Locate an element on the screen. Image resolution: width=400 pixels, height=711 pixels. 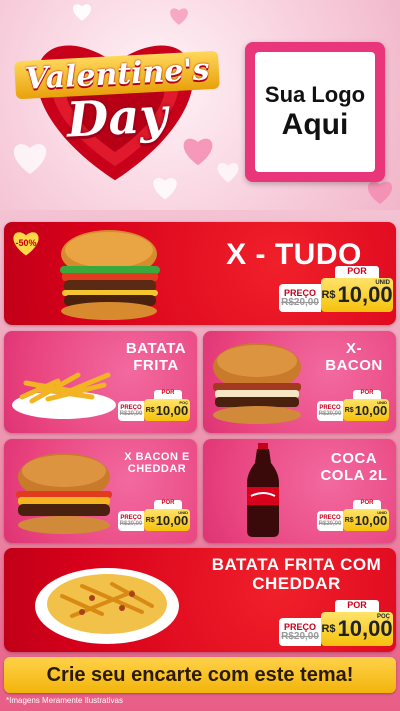
logo-line2: Aqui is located at coordinates (315, 124).